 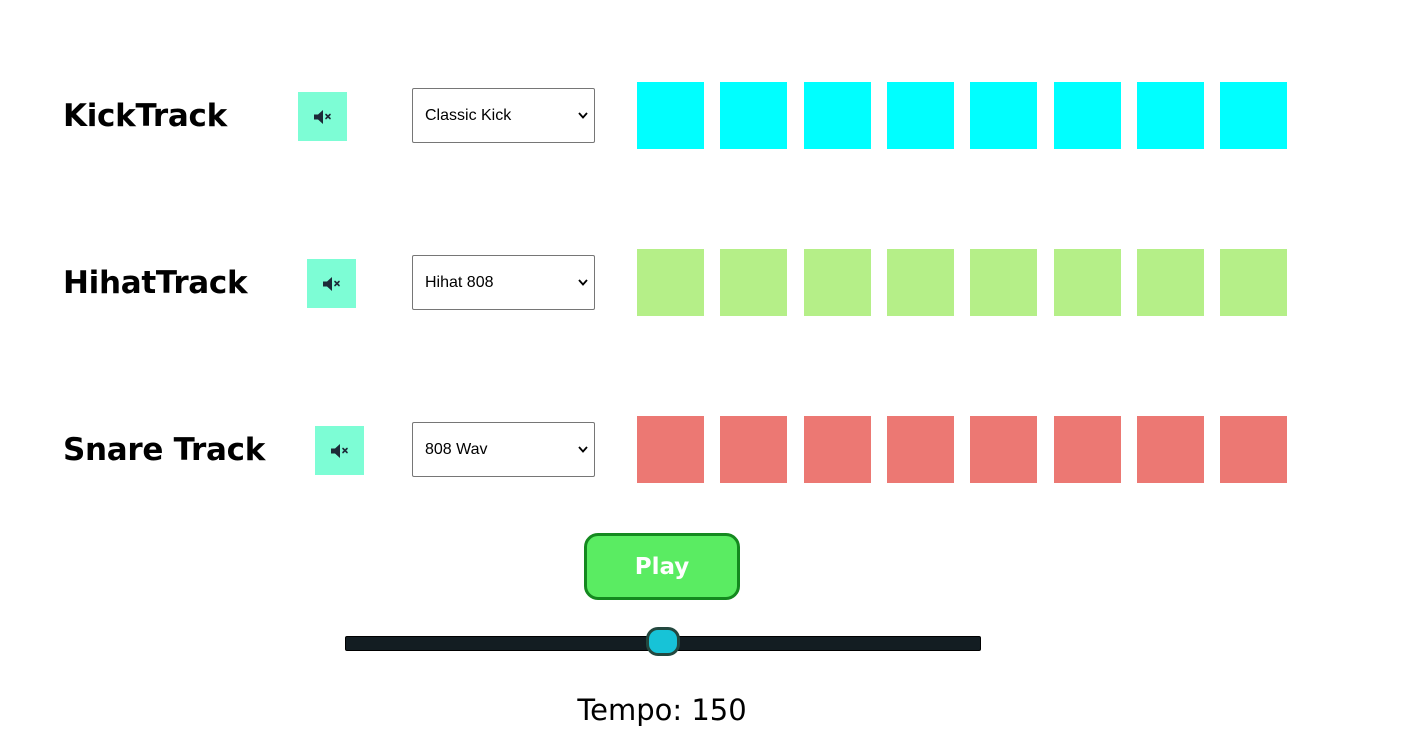 I want to click on hihat-sound-select: Hihat 808, so click(x=503, y=282).